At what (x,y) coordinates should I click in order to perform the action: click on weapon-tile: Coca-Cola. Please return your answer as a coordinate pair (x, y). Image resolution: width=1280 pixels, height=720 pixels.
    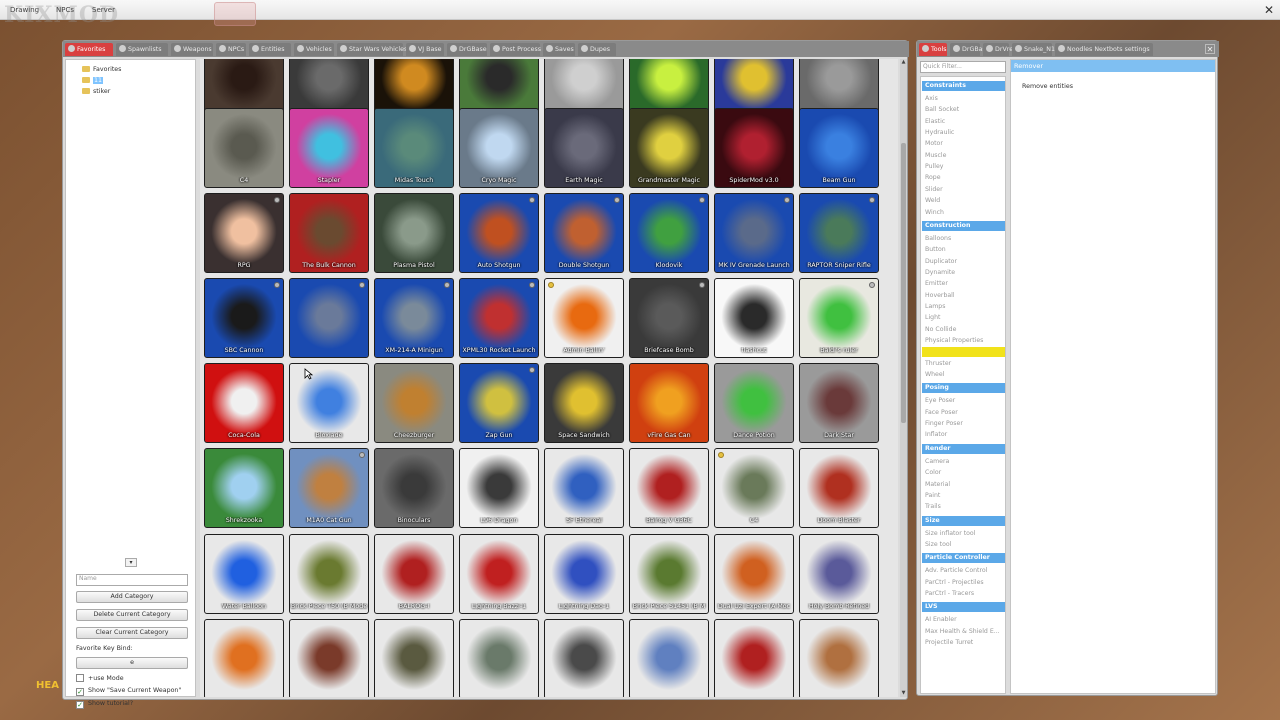
    Looking at the image, I should click on (244, 403).